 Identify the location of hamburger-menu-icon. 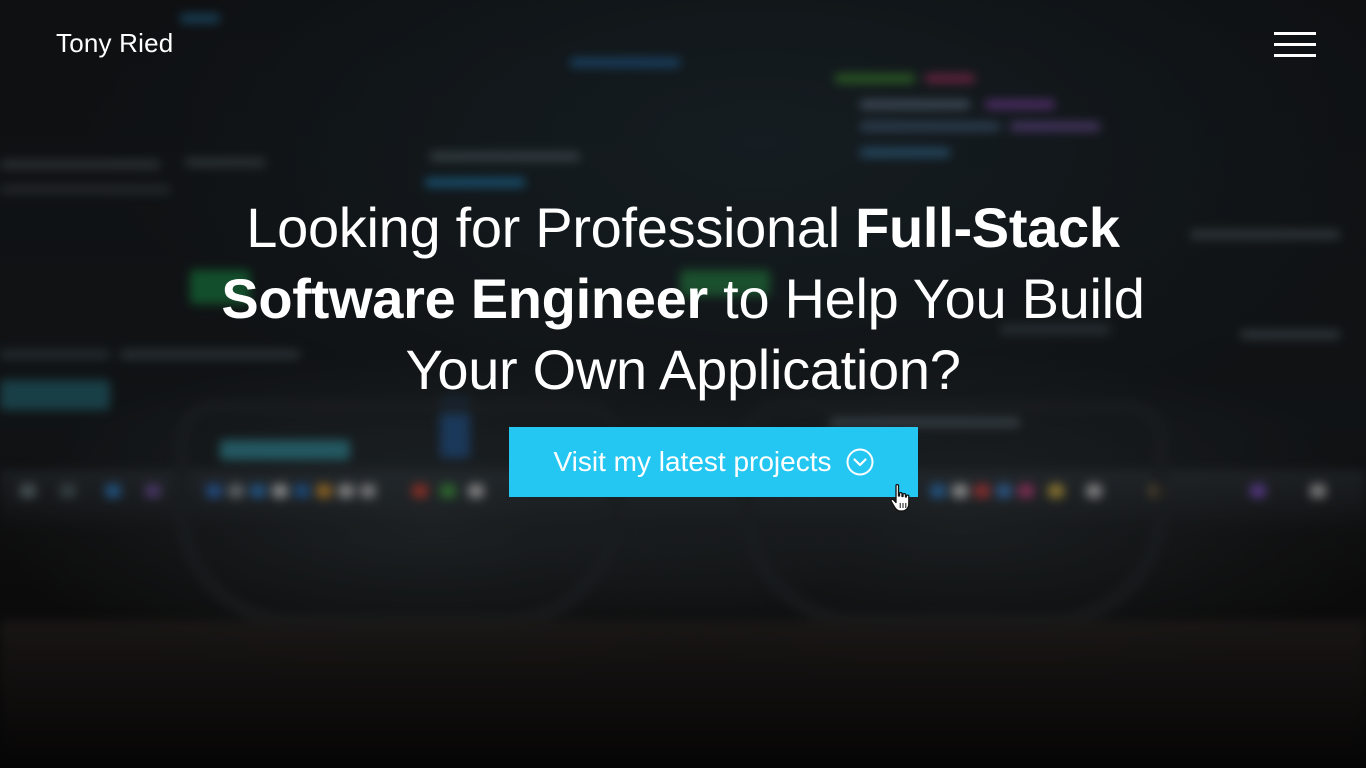
(1295, 45).